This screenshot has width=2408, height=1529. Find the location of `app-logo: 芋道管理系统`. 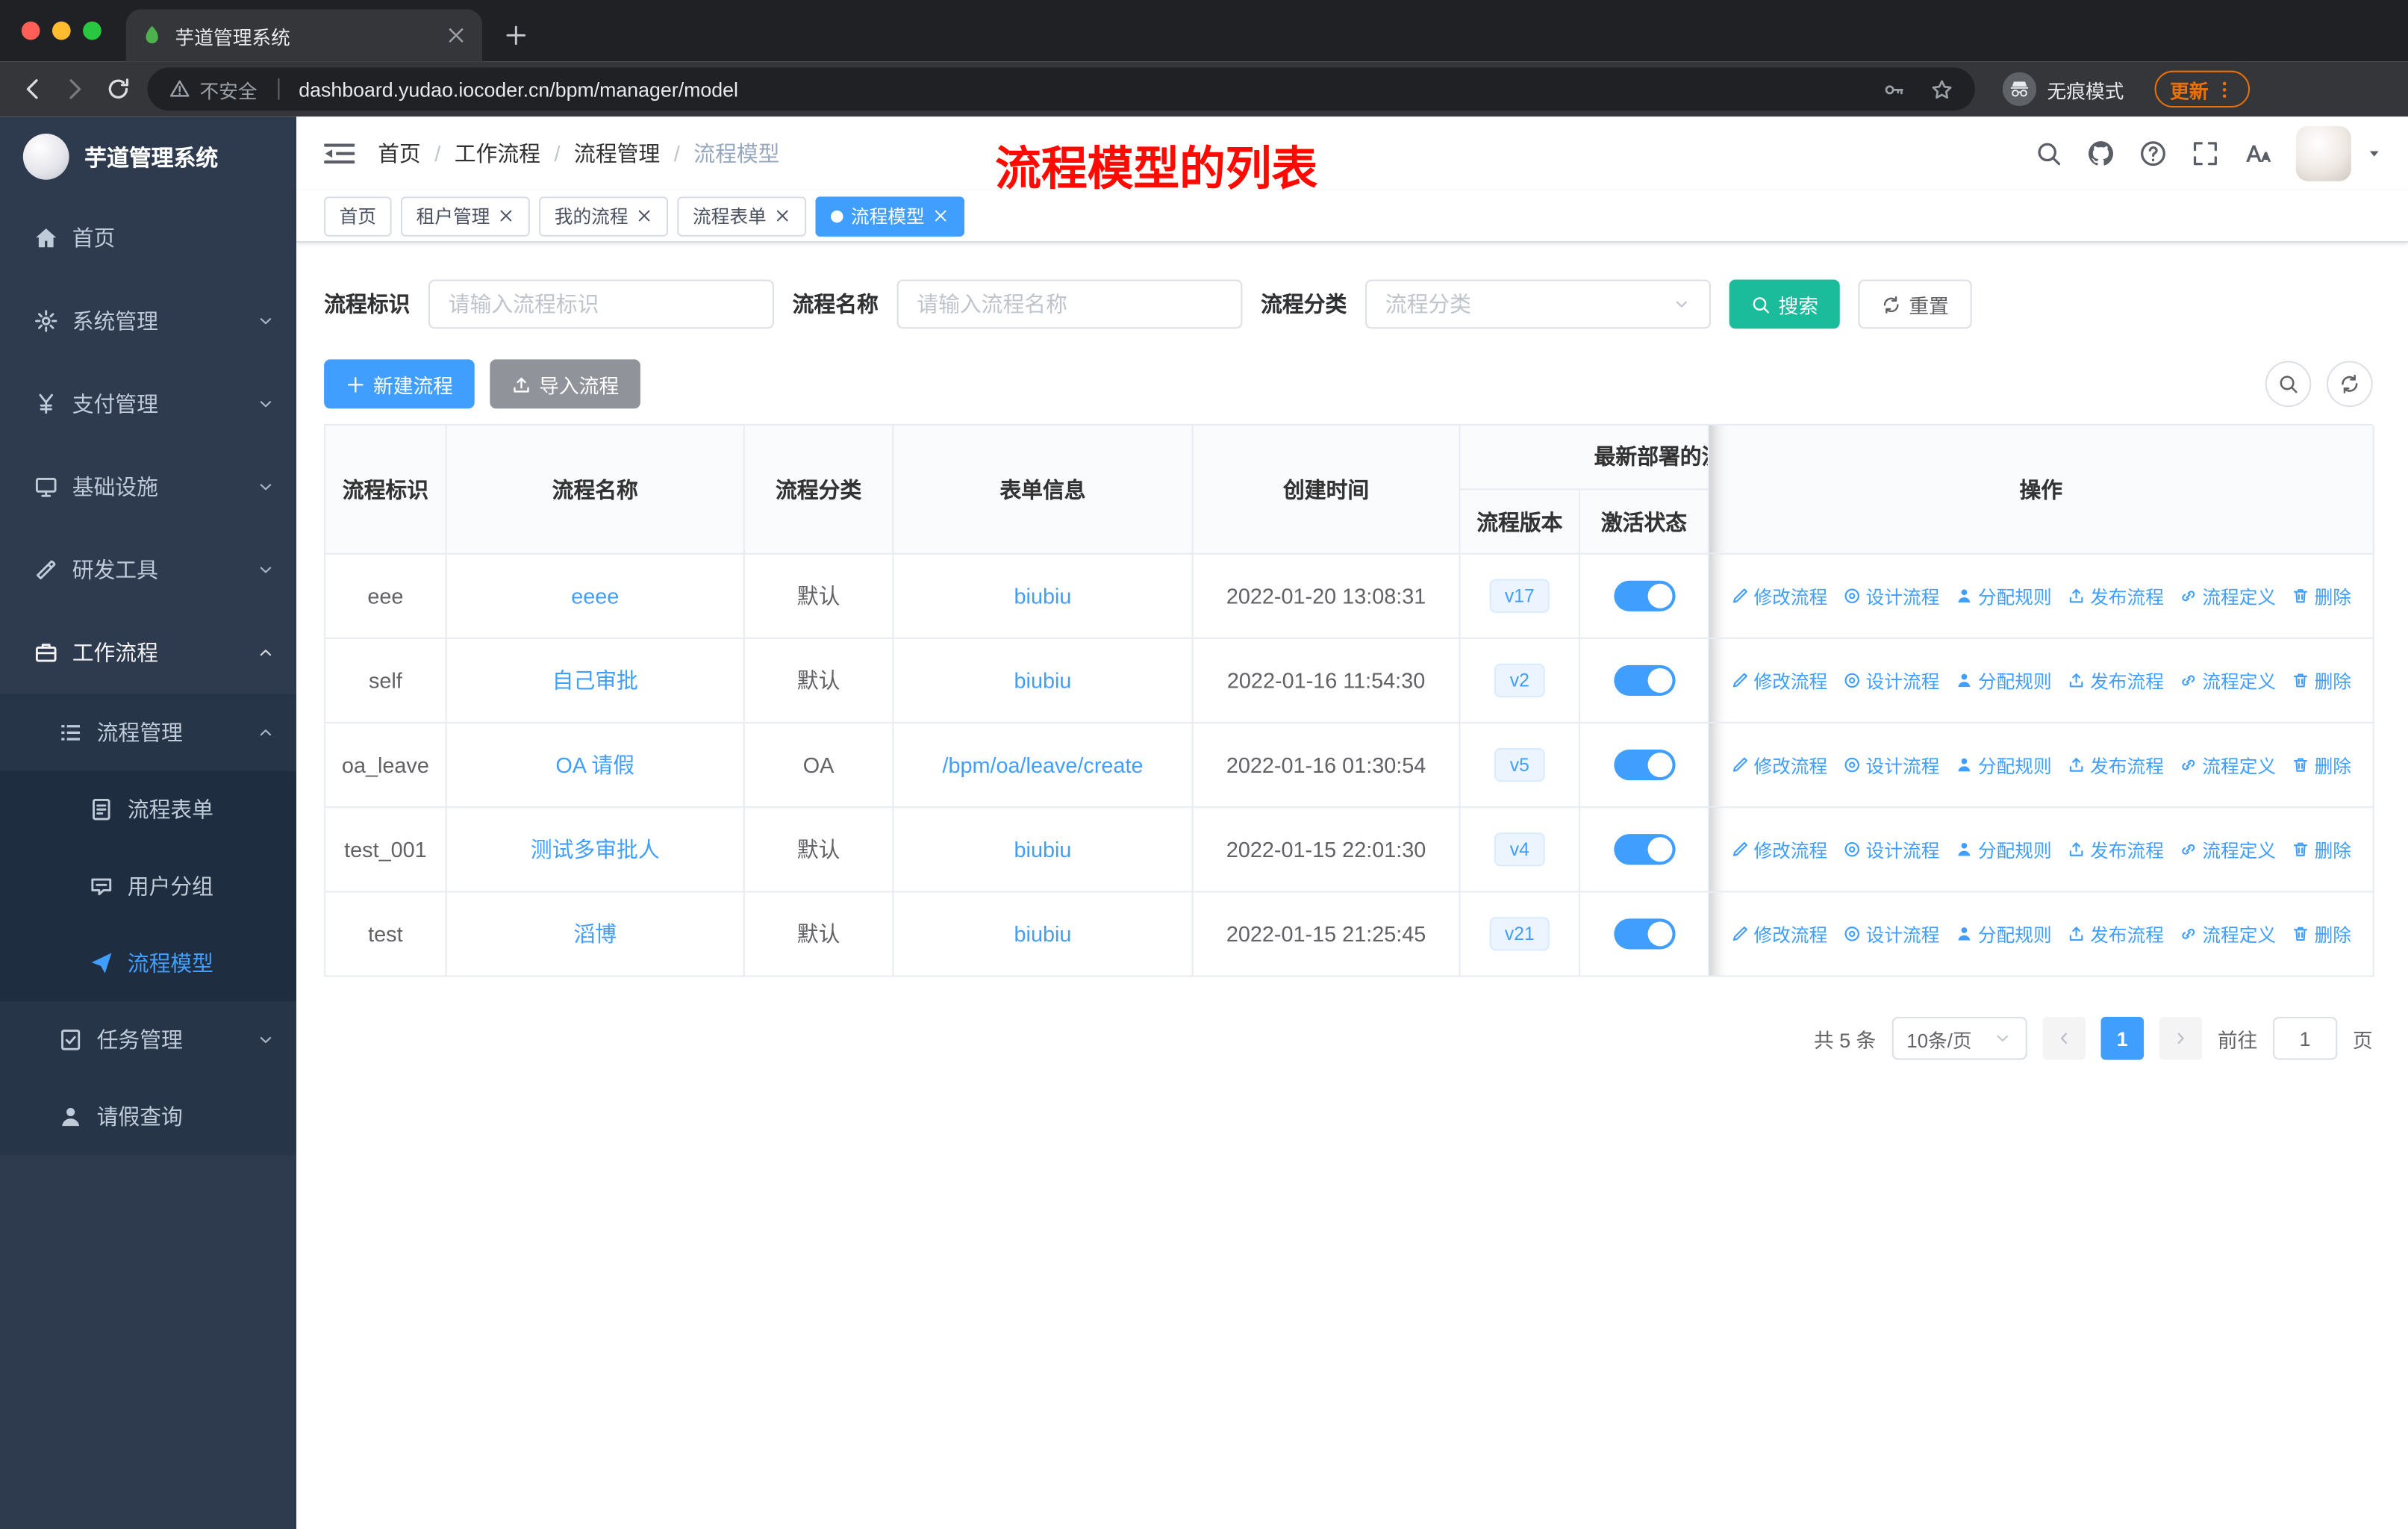

app-logo: 芋道管理系统 is located at coordinates (148, 156).